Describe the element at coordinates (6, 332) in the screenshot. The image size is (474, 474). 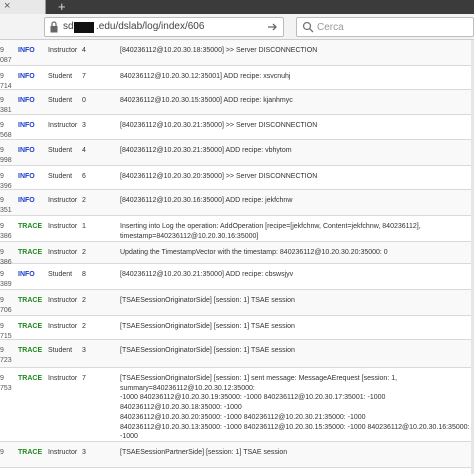
I see `log-date: 9 715` at that location.